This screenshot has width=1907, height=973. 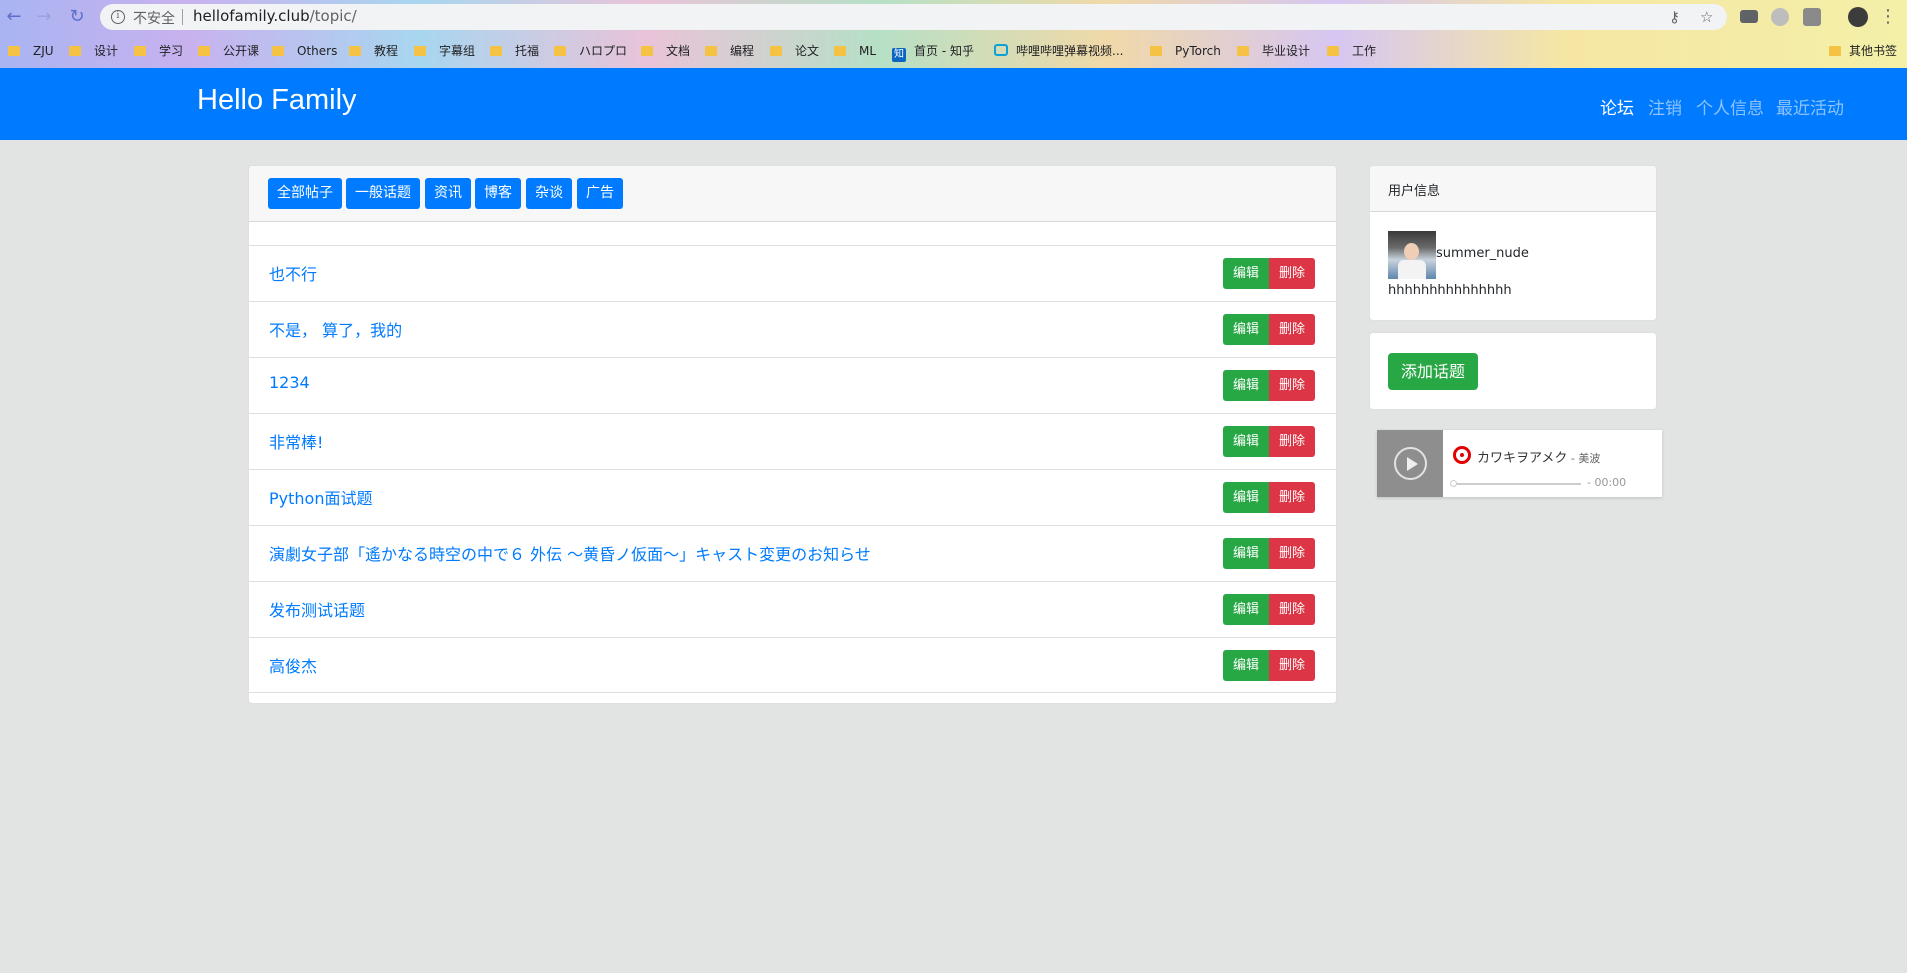 I want to click on bilibili-icon, so click(x=1001, y=50).